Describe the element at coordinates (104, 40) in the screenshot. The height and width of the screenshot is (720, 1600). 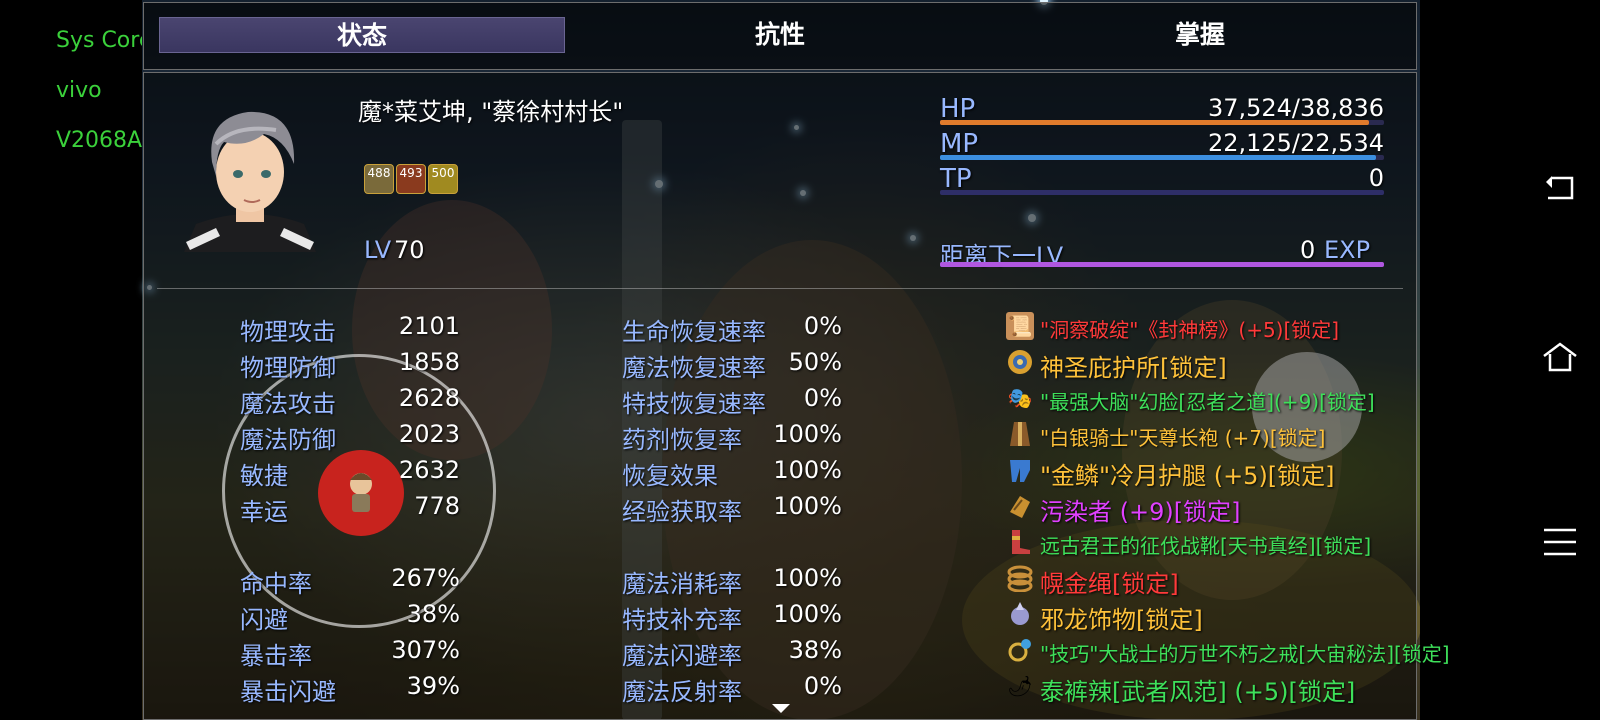
I see `overlay-sys-core: Sys Core` at that location.